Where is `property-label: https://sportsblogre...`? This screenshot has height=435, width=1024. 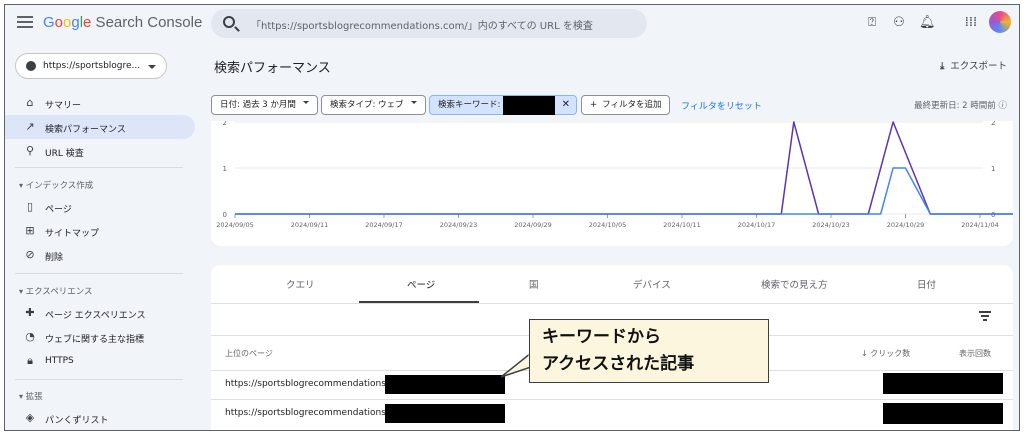
property-label: https://sportsblogre... is located at coordinates (92, 66).